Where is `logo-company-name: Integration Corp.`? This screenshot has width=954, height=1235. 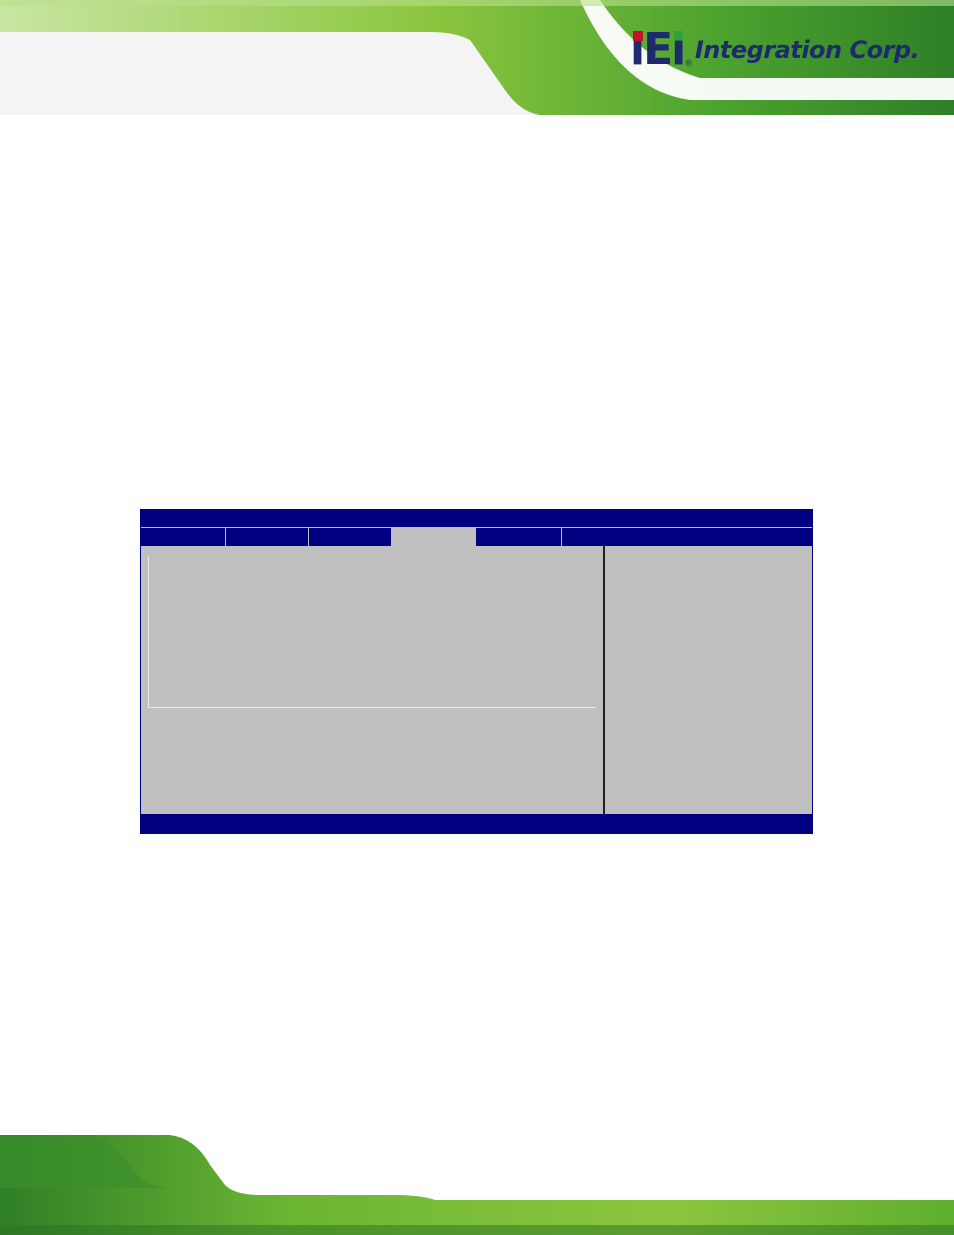 logo-company-name: Integration Corp. is located at coordinates (807, 50).